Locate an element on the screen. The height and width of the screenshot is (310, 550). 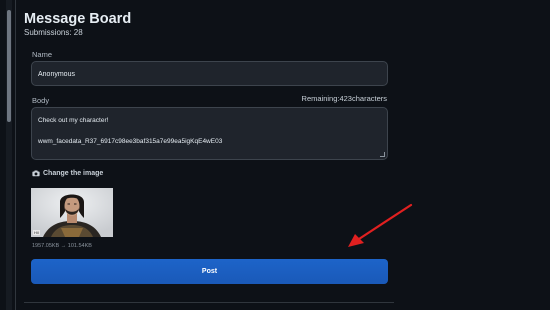
body-label: Body is located at coordinates (41, 100).